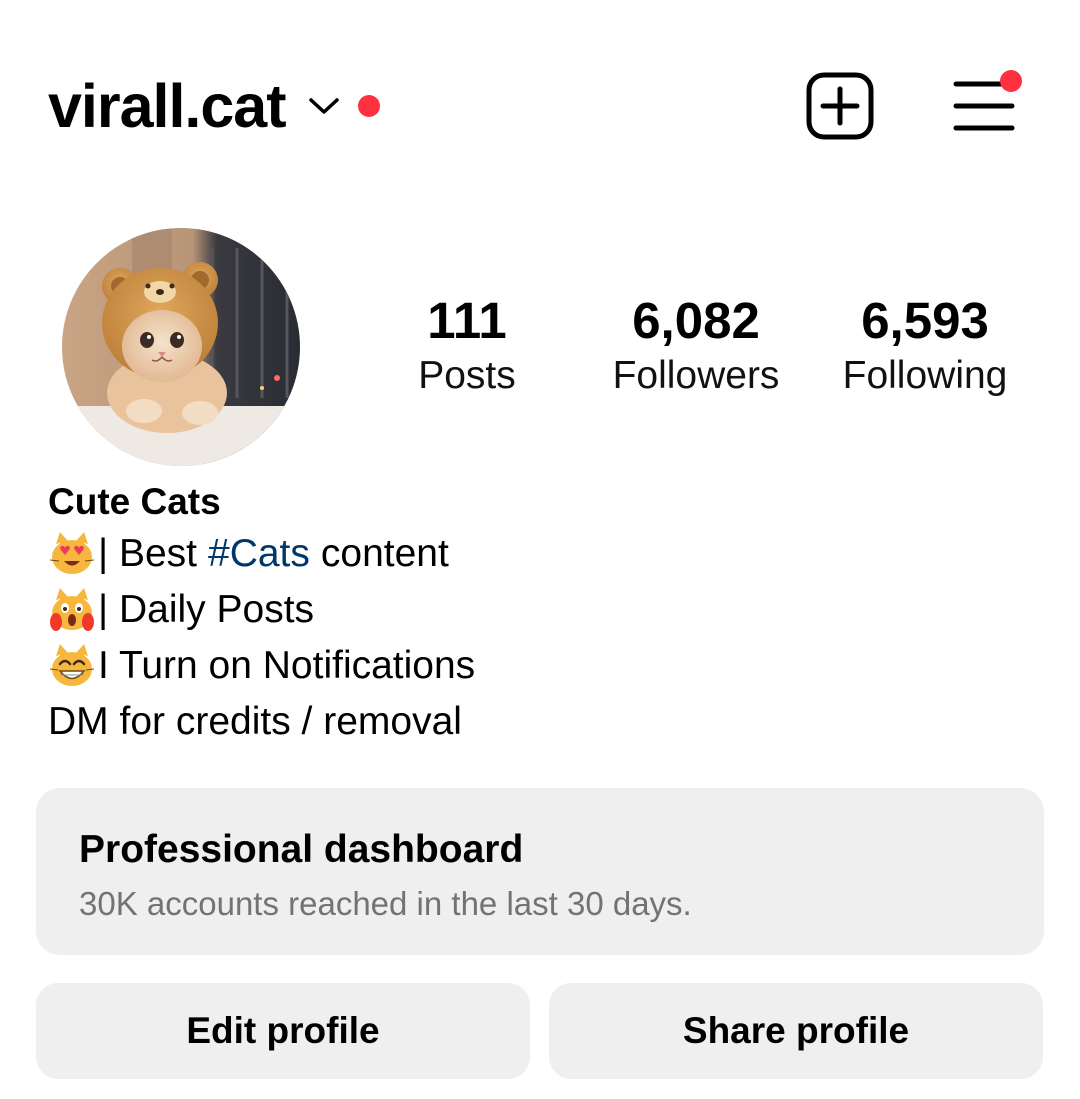 This screenshot has width=1080, height=1099. I want to click on bio-text: I Turn on Notifications, so click(287, 665).